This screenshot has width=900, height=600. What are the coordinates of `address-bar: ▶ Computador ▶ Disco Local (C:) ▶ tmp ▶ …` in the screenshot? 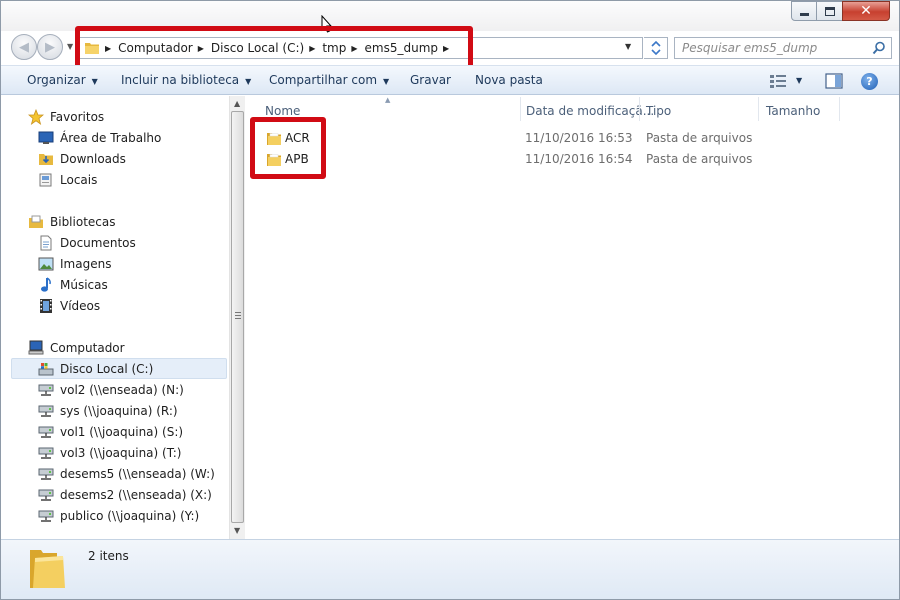 It's located at (361, 48).